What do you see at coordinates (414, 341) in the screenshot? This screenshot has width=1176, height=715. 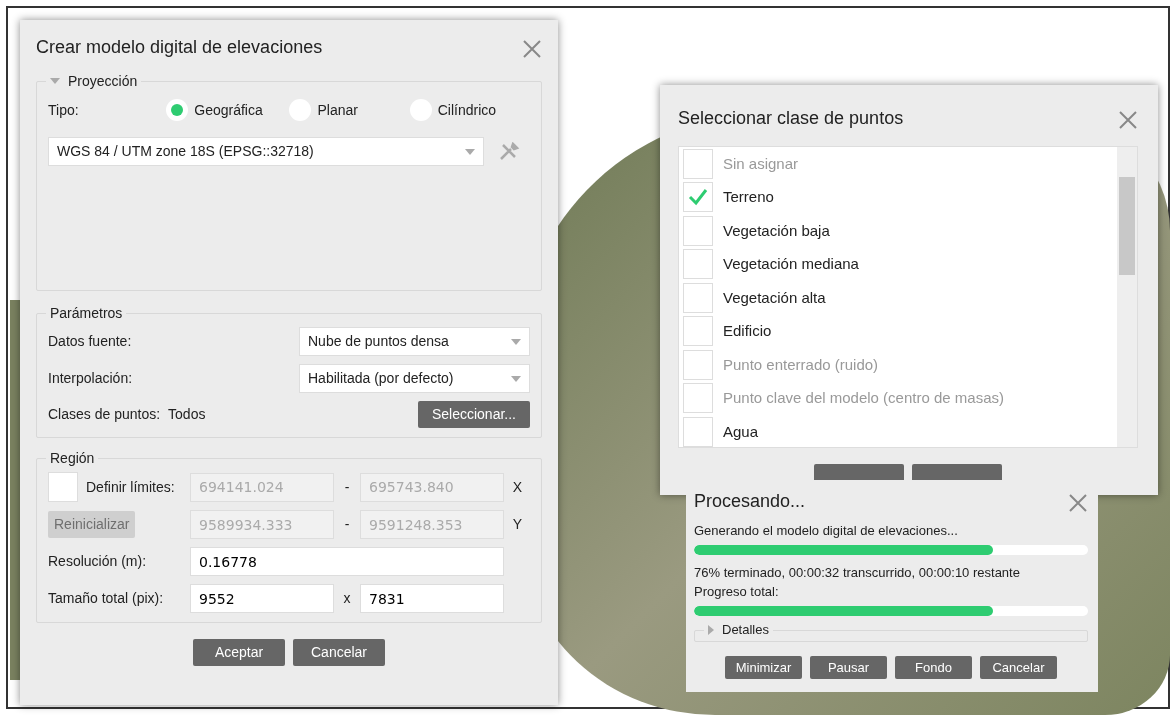 I see `dropdown: Nube de puntos densa` at bounding box center [414, 341].